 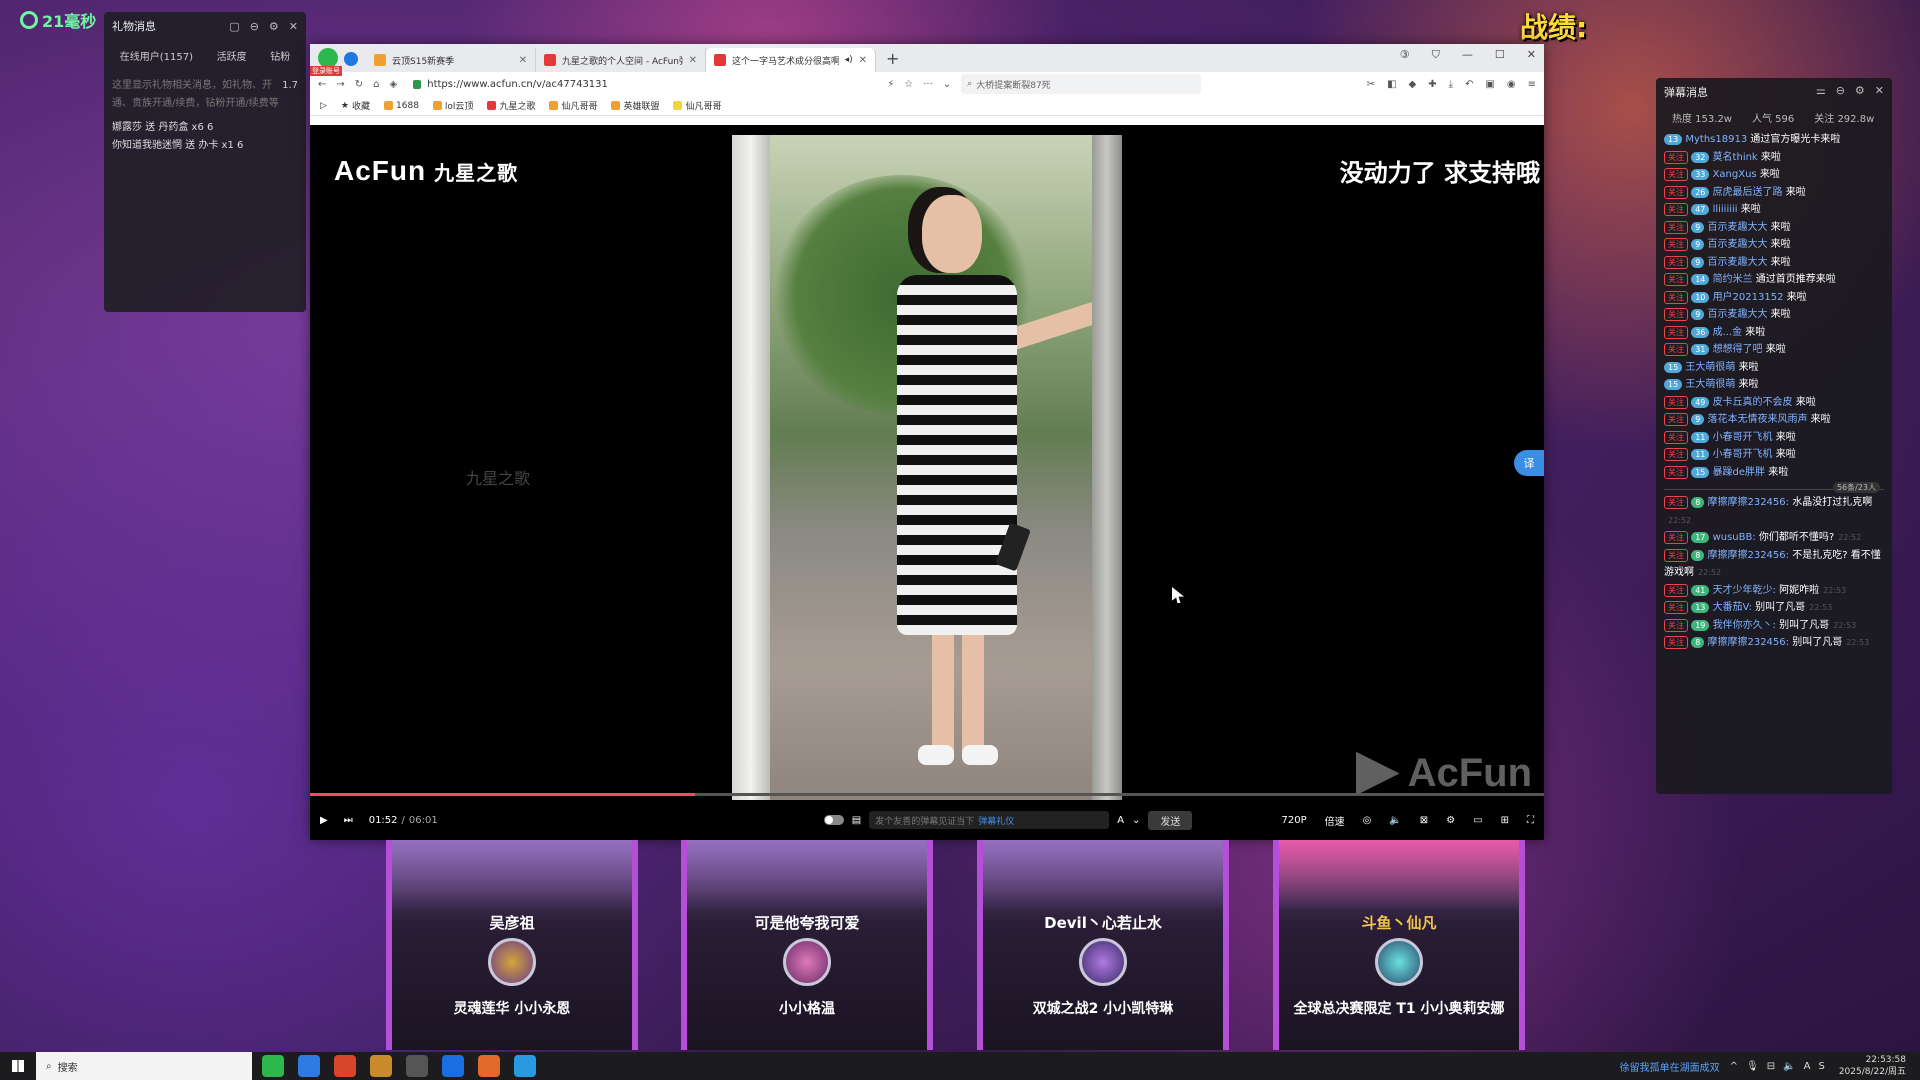 I want to click on shirt-icon: ⛉, so click(x=1436, y=55).